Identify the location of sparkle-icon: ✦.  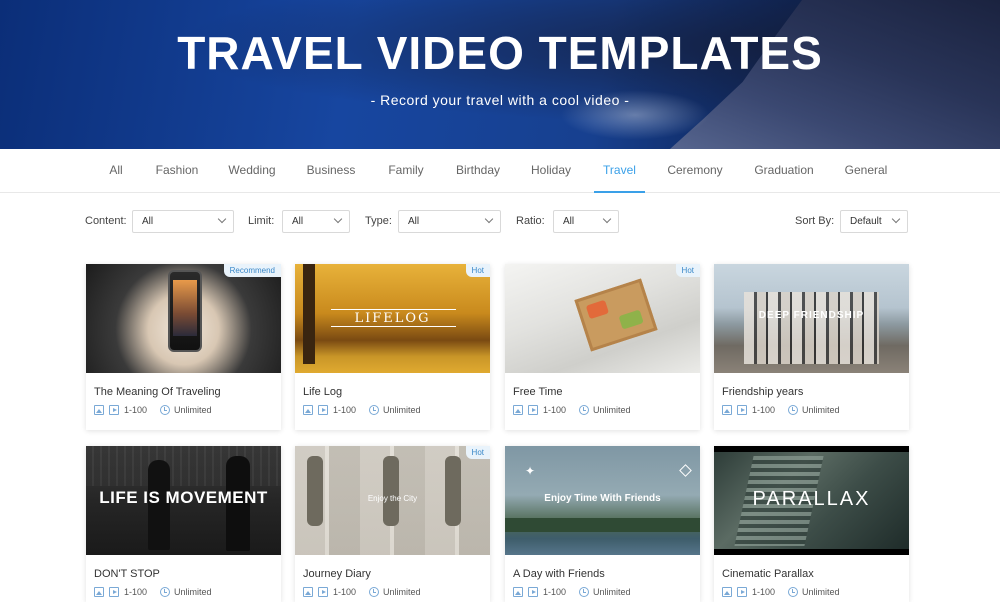
(530, 471).